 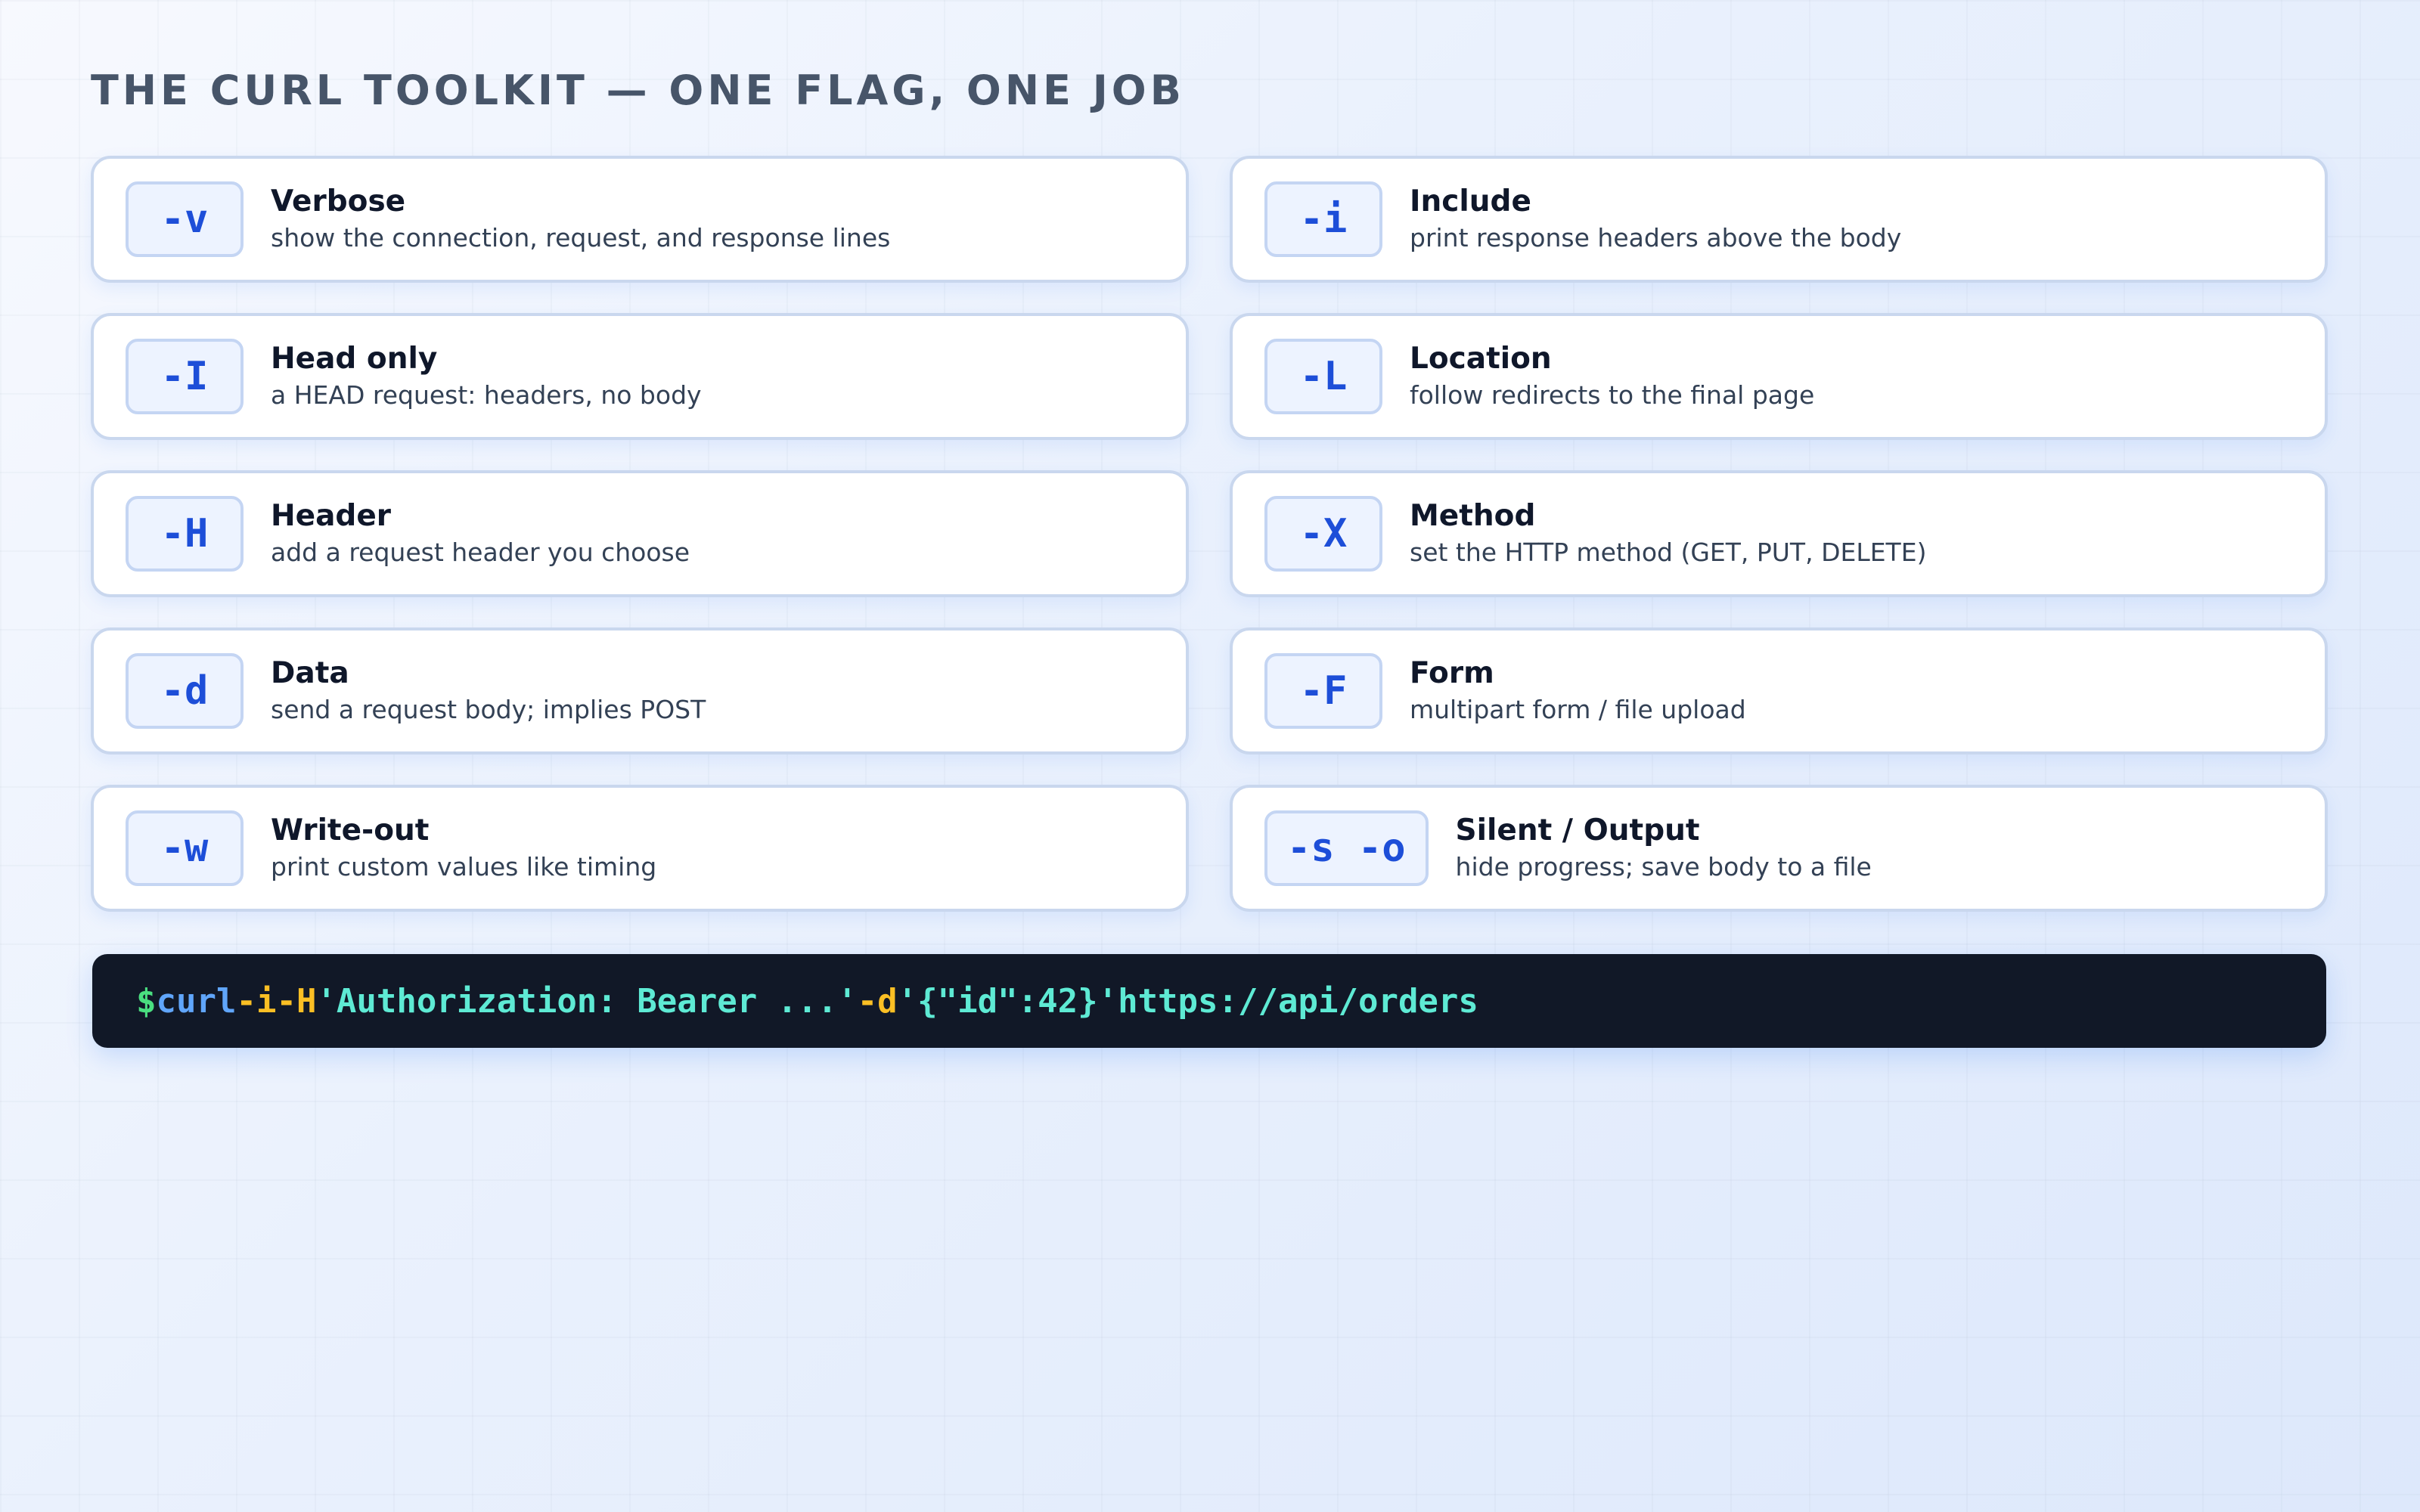 I want to click on flag-badge: -I, so click(x=185, y=376).